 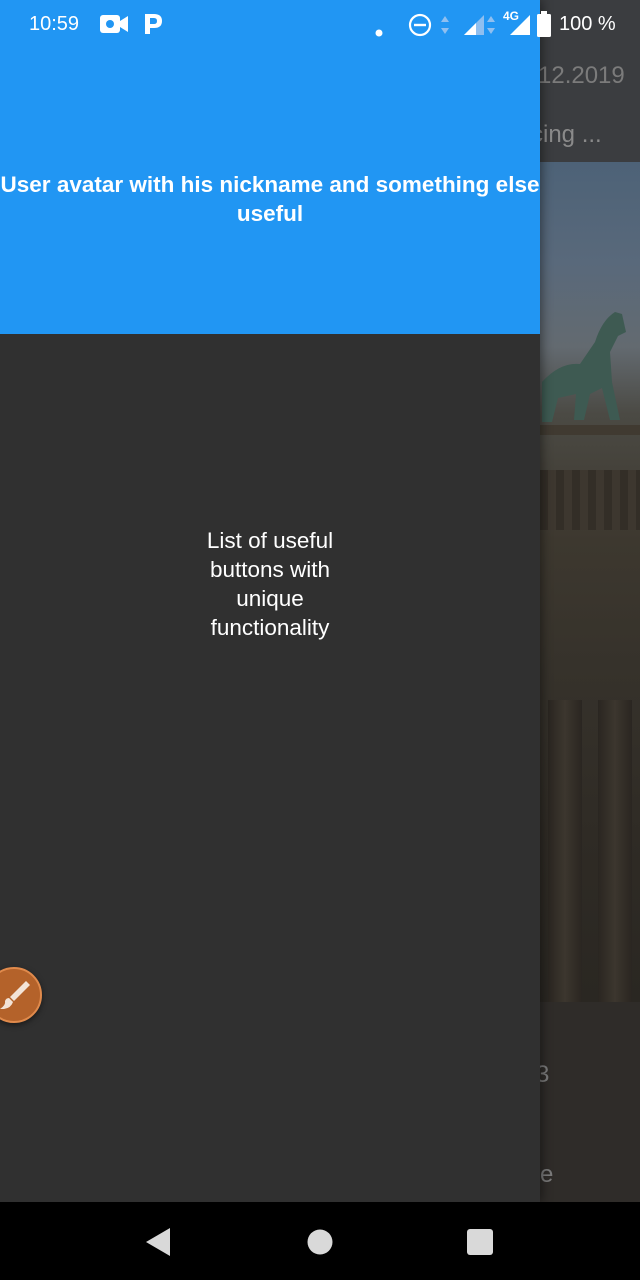 I want to click on battery-percentage: 100 %, so click(x=587, y=24).